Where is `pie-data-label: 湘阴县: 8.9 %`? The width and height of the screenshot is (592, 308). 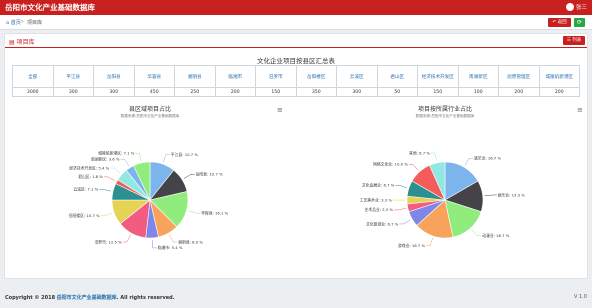
pie-data-label: 湘阴县: 8.9 % is located at coordinates (190, 241).